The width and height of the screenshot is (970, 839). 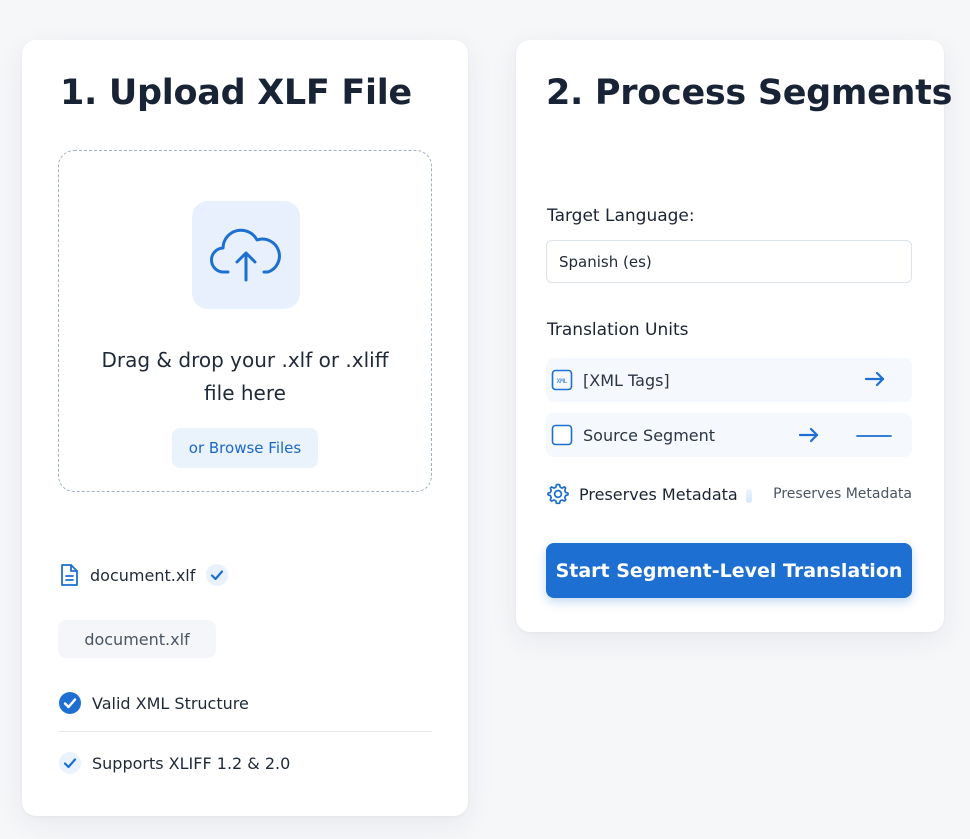 What do you see at coordinates (729, 570) in the screenshot?
I see `start-translation-button: Start Segment-Level Translation` at bounding box center [729, 570].